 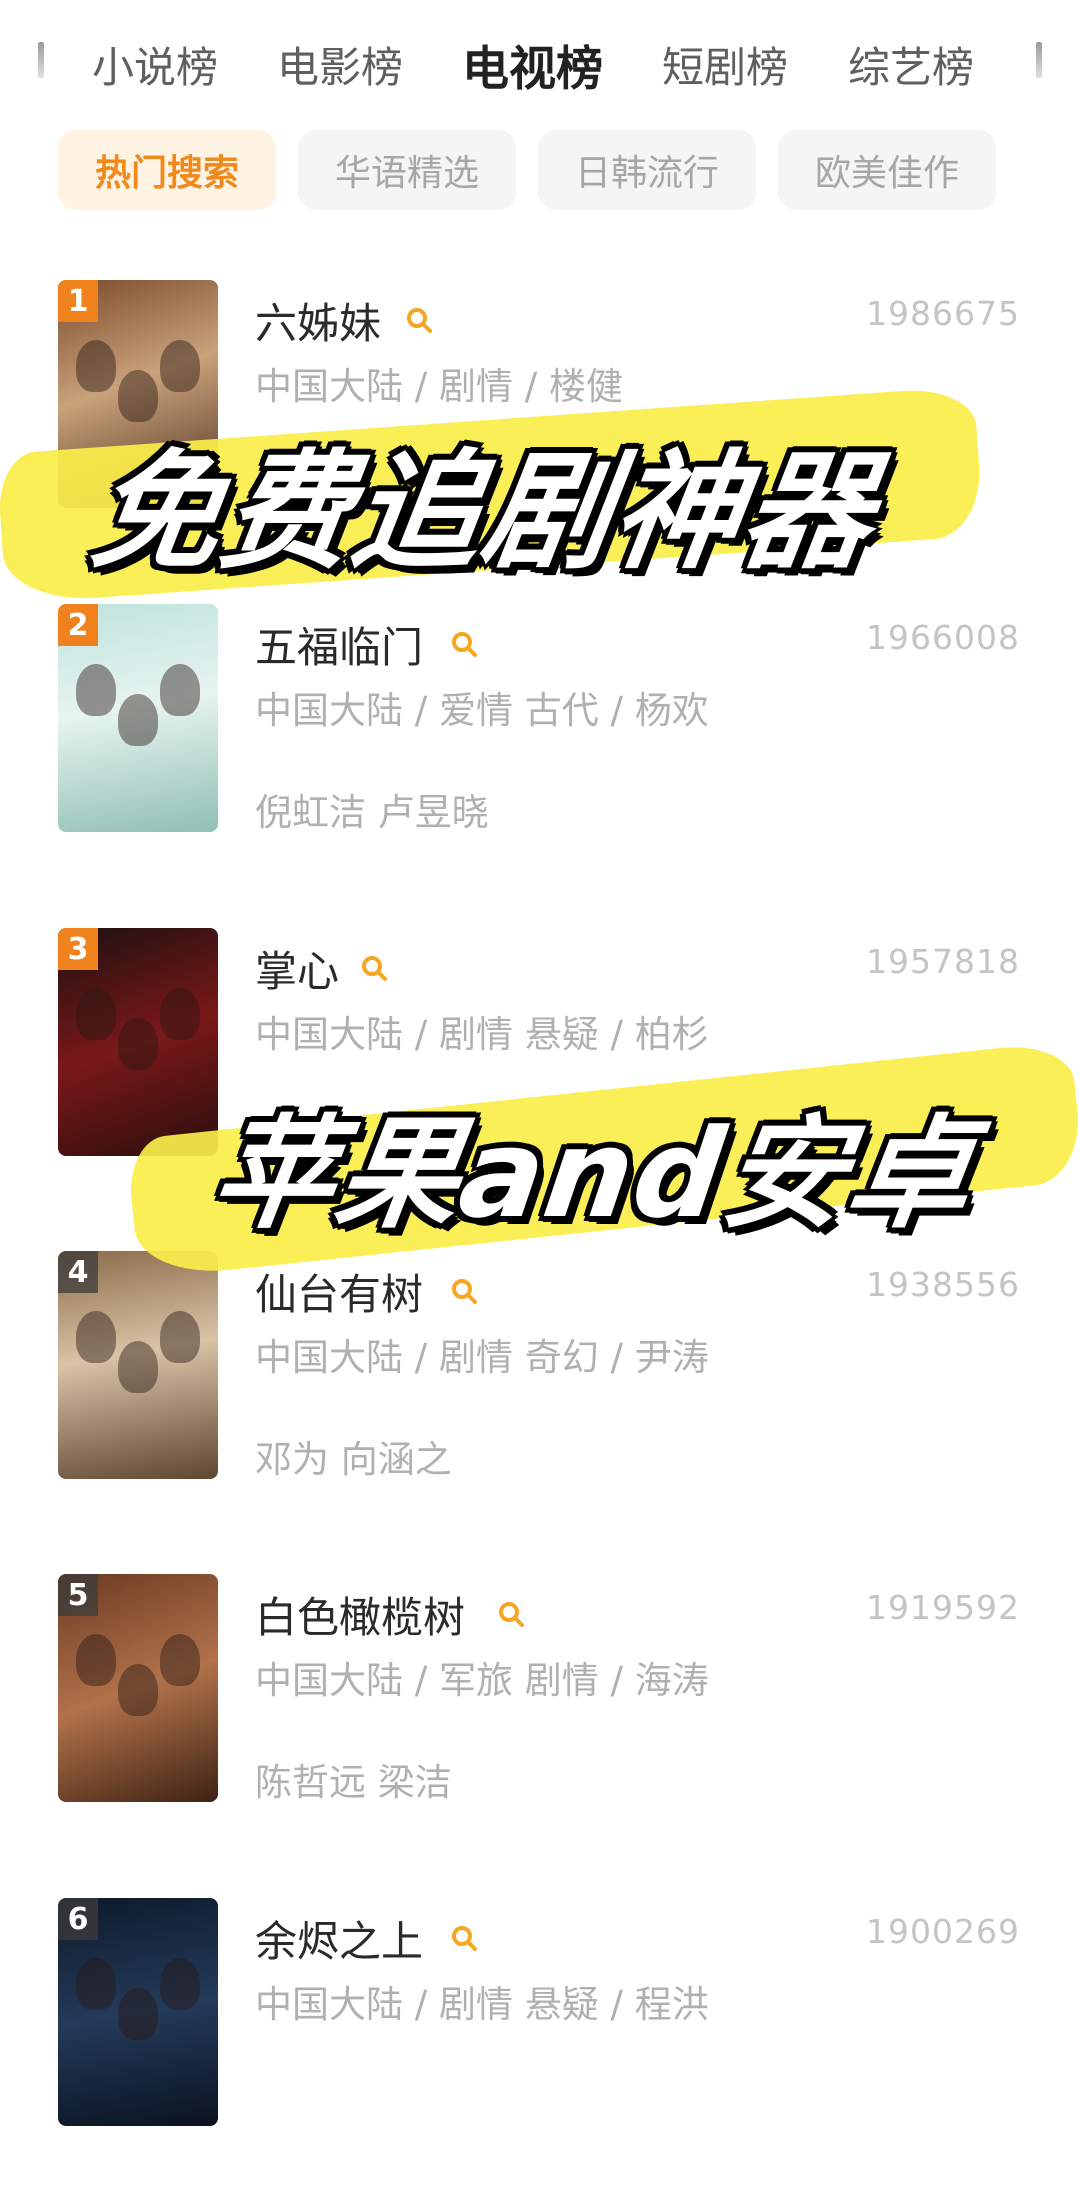 I want to click on scroll-edge-right, so click(x=1039, y=60).